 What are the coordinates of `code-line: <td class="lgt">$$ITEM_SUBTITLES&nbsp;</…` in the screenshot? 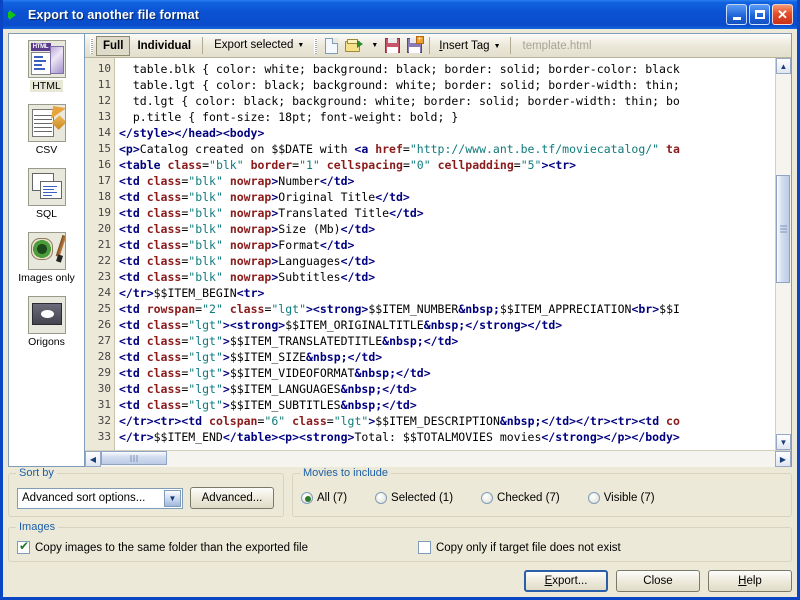 It's located at (447, 405).